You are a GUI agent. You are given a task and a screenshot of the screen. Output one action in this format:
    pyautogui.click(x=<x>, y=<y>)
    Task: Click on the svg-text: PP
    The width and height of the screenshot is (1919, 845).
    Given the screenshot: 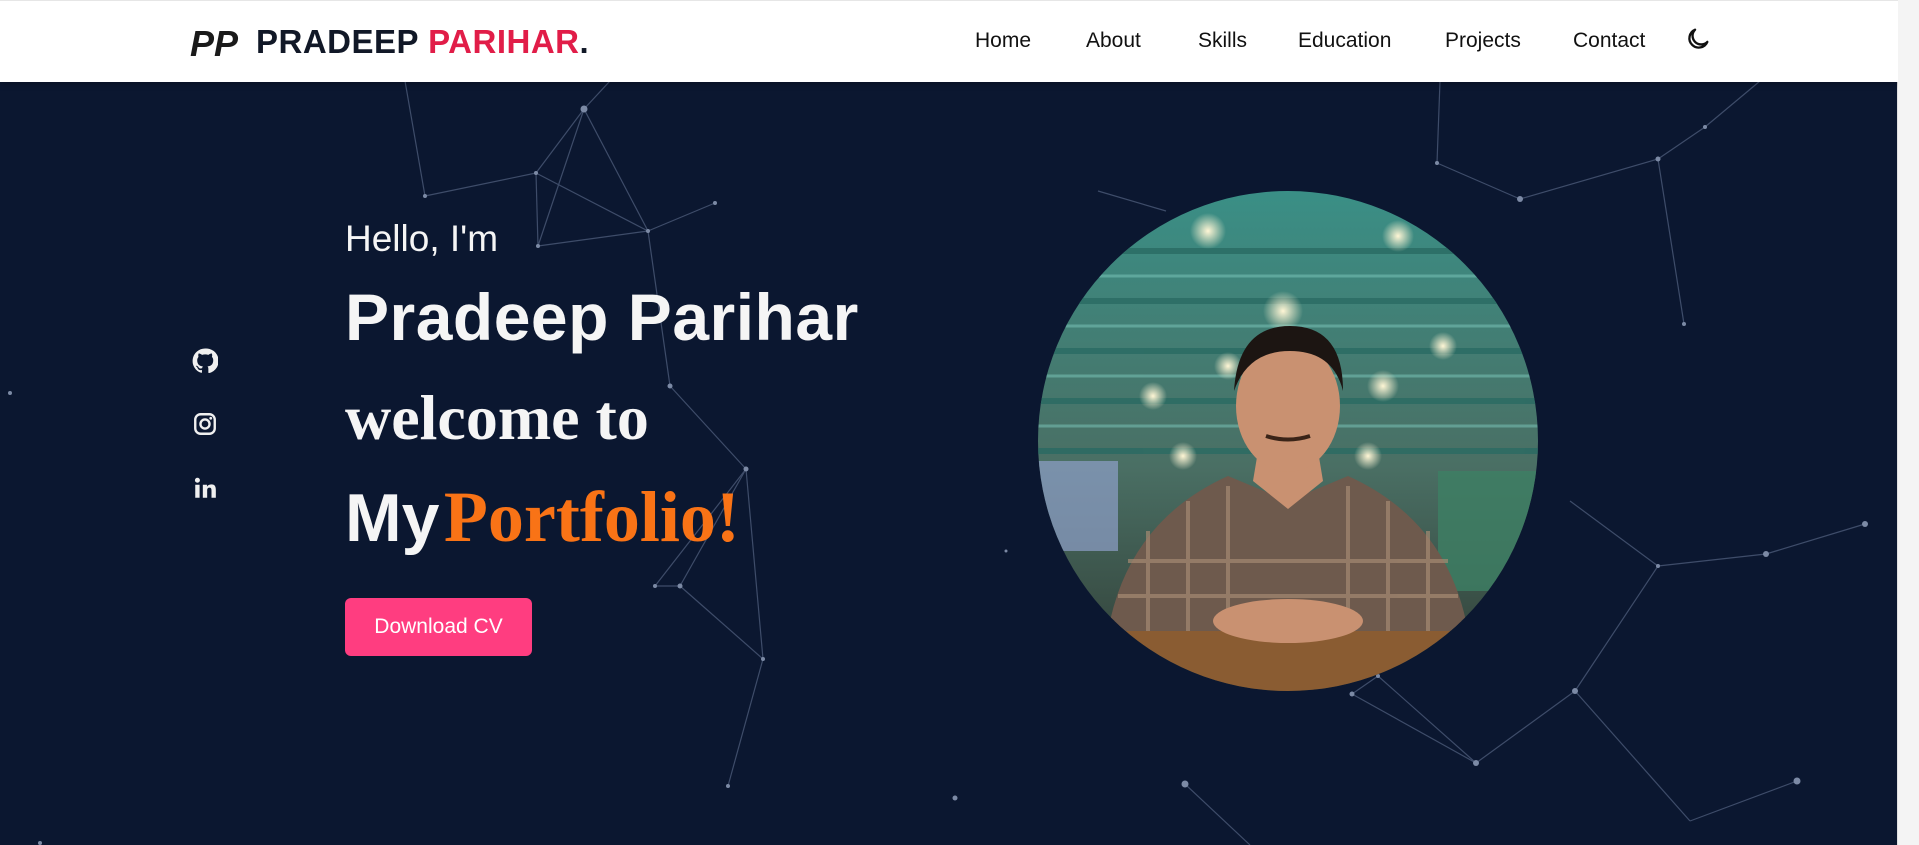 What is the action you would take?
    pyautogui.click(x=214, y=42)
    